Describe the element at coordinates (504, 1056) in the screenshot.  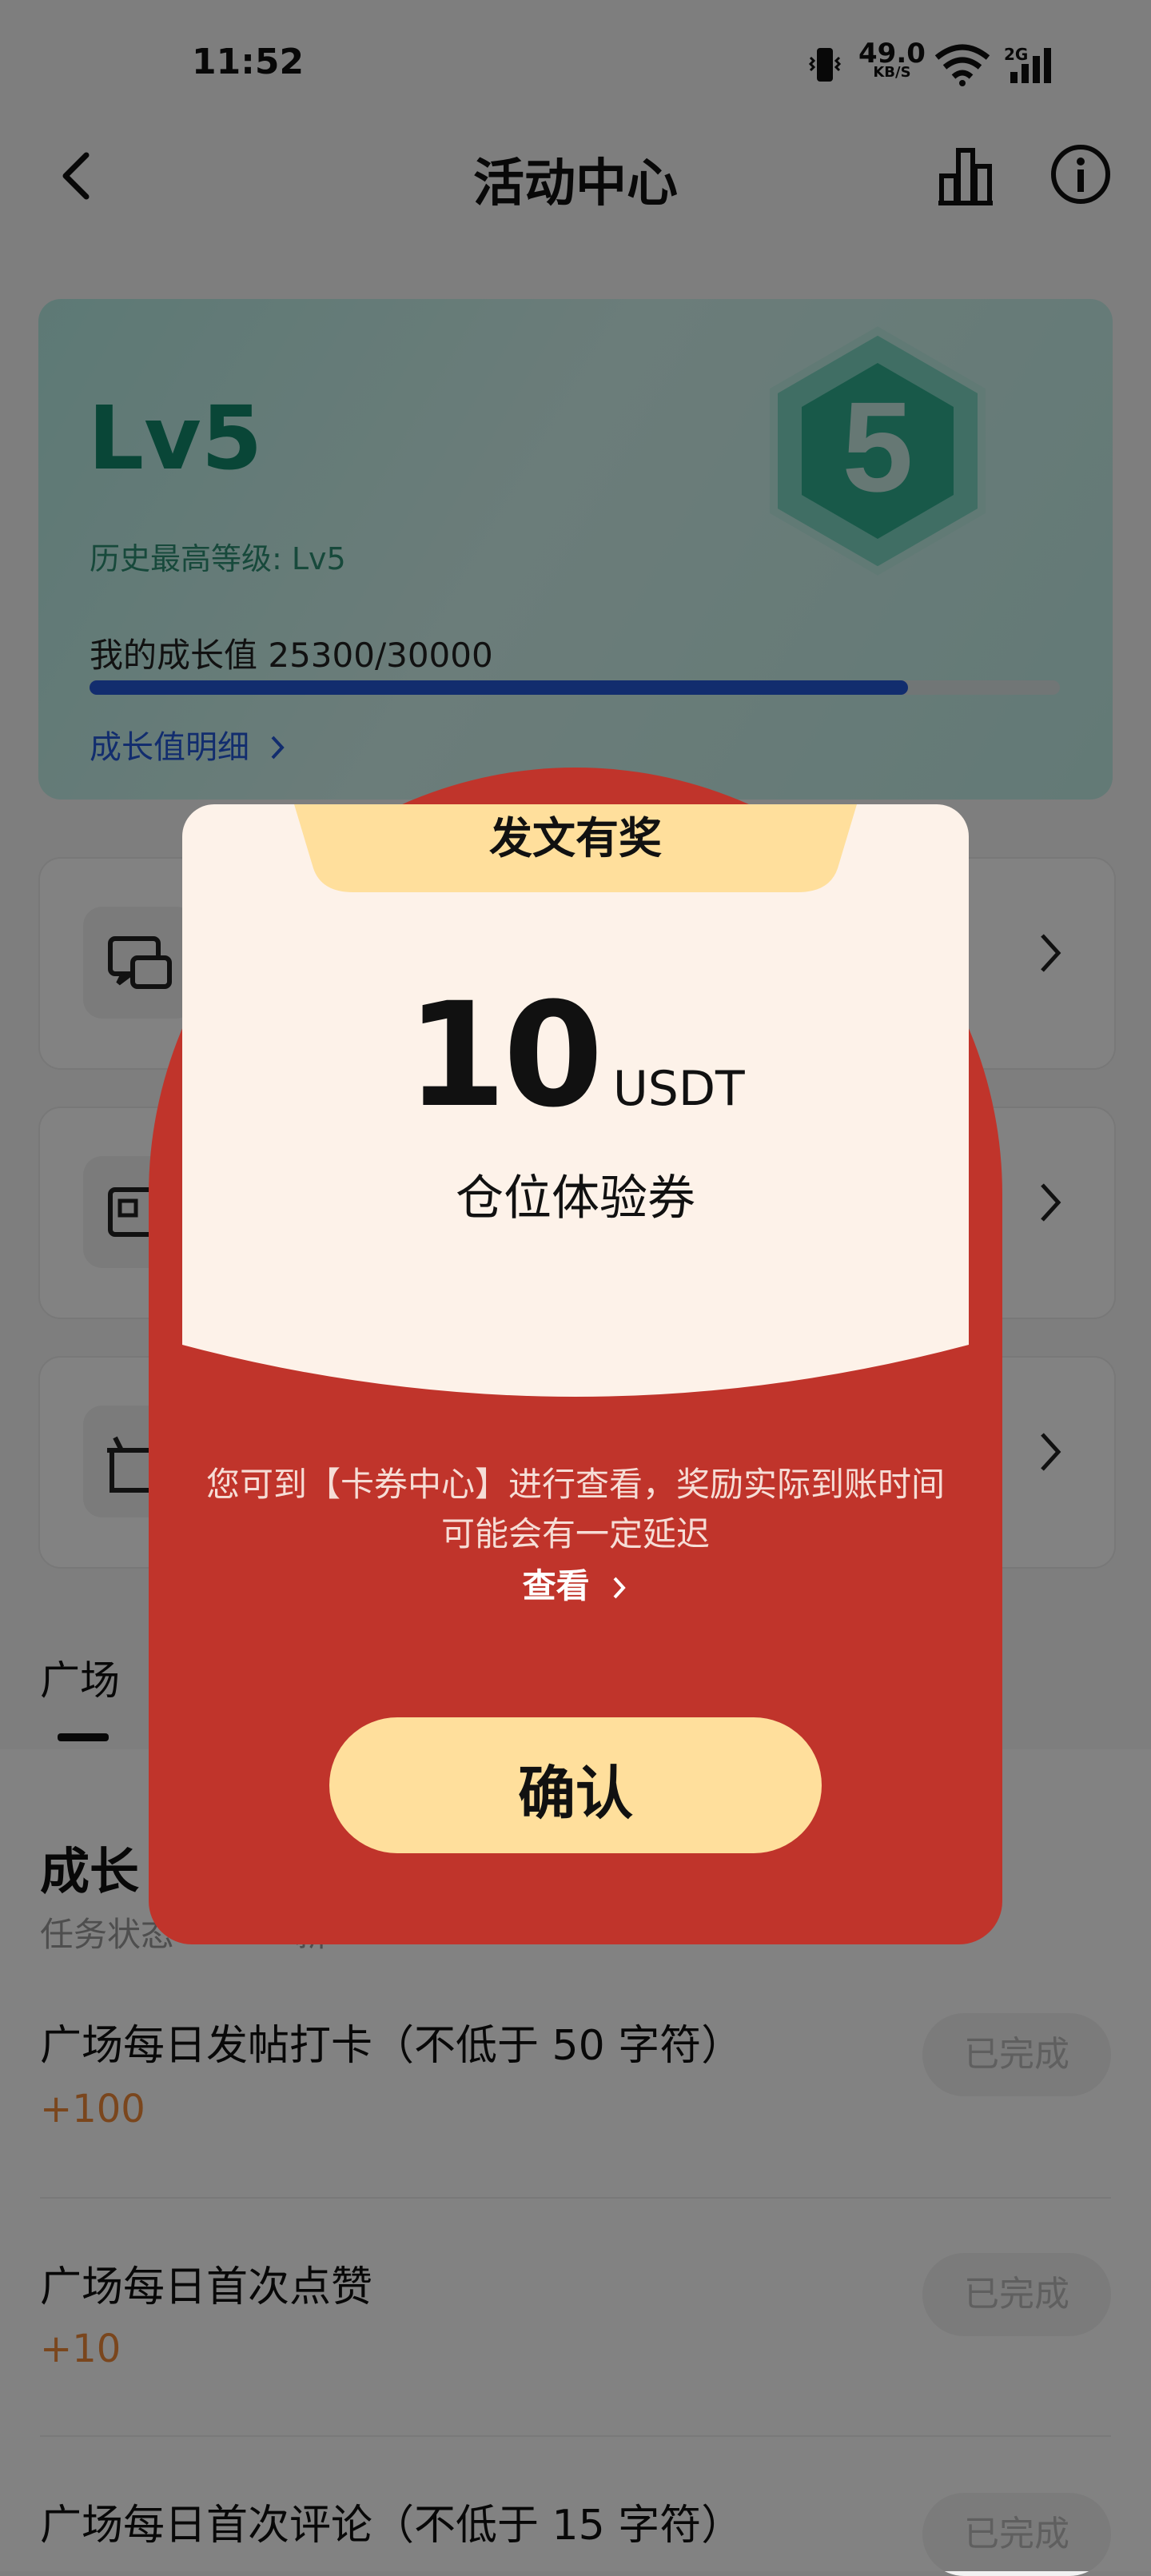
I see `amount-value: 10` at that location.